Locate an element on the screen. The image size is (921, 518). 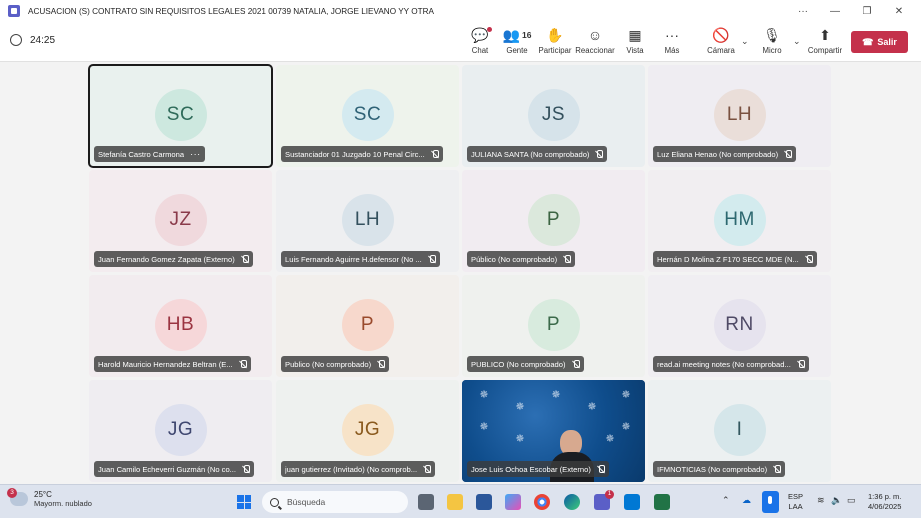
mic-options-chevron-icon: ⌄ is located at coordinates (797, 41).